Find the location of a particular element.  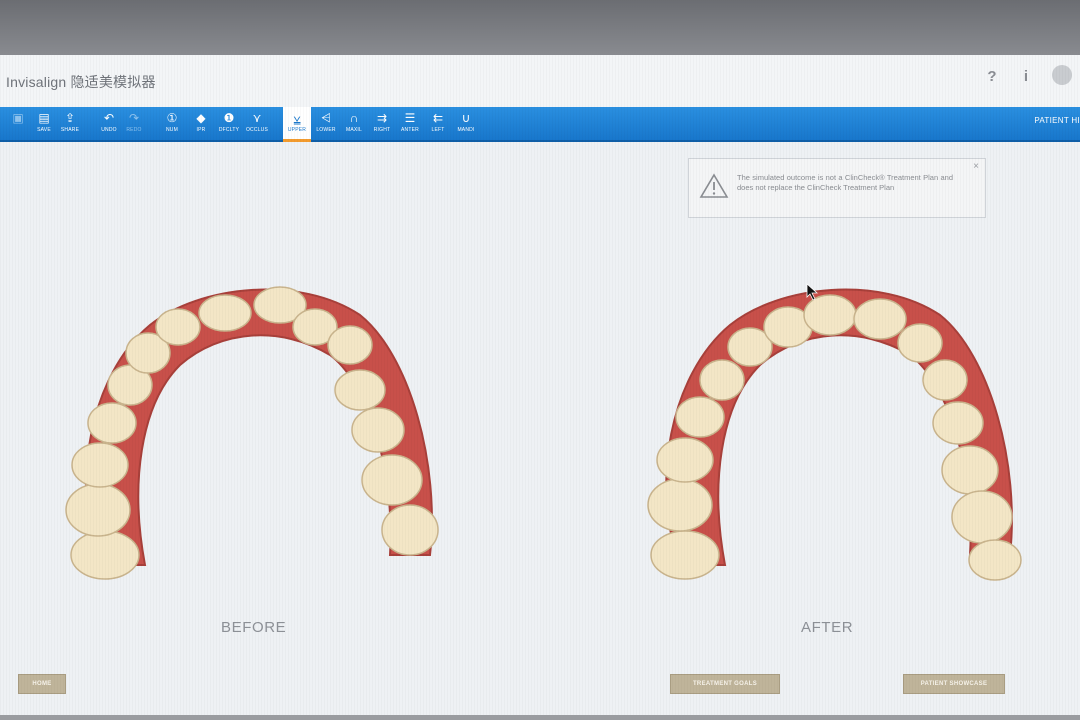

home-button: HOME is located at coordinates (42, 684).